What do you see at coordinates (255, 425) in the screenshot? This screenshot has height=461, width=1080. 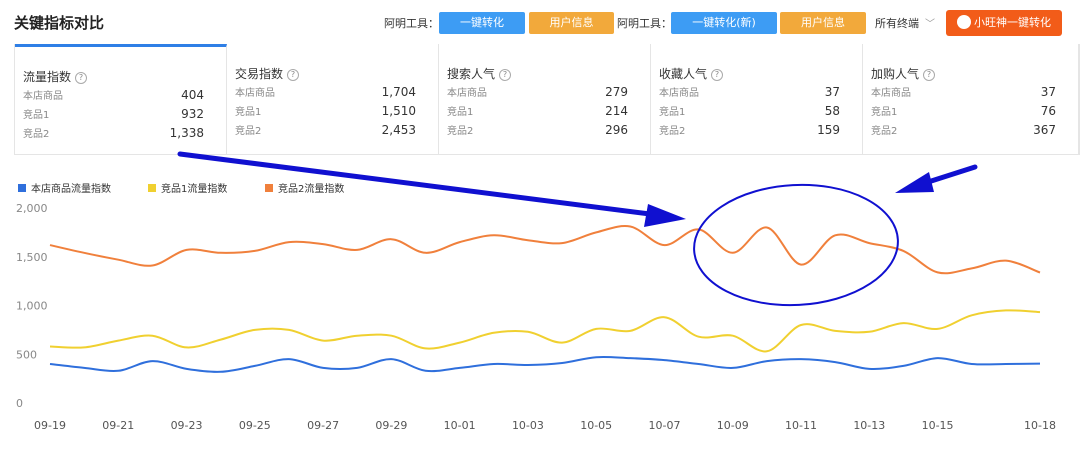 I see `x-tick-label: 09-25` at bounding box center [255, 425].